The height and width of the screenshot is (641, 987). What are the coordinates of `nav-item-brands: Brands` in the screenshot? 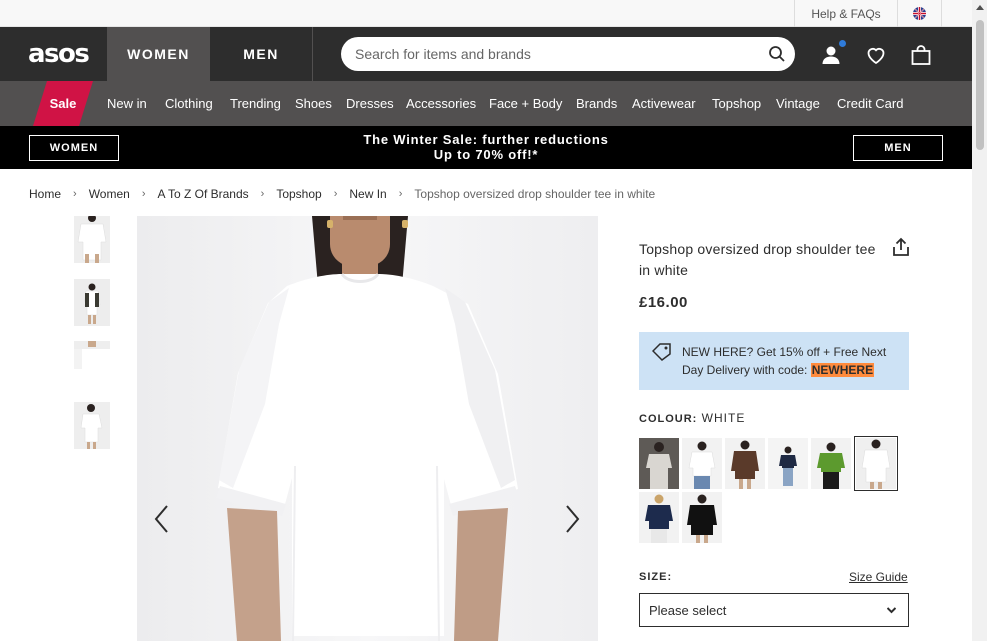 It's located at (596, 103).